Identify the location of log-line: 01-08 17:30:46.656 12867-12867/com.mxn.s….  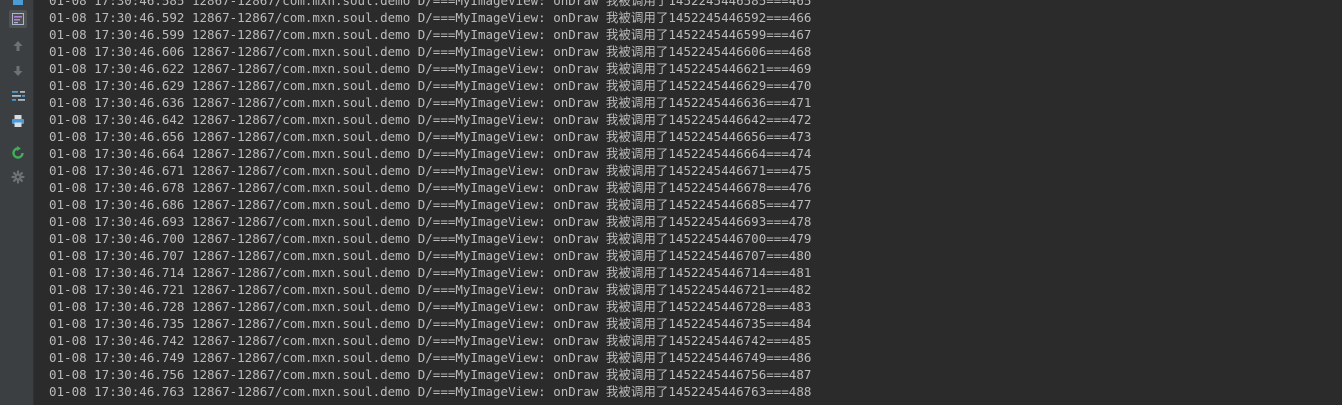
(430, 136).